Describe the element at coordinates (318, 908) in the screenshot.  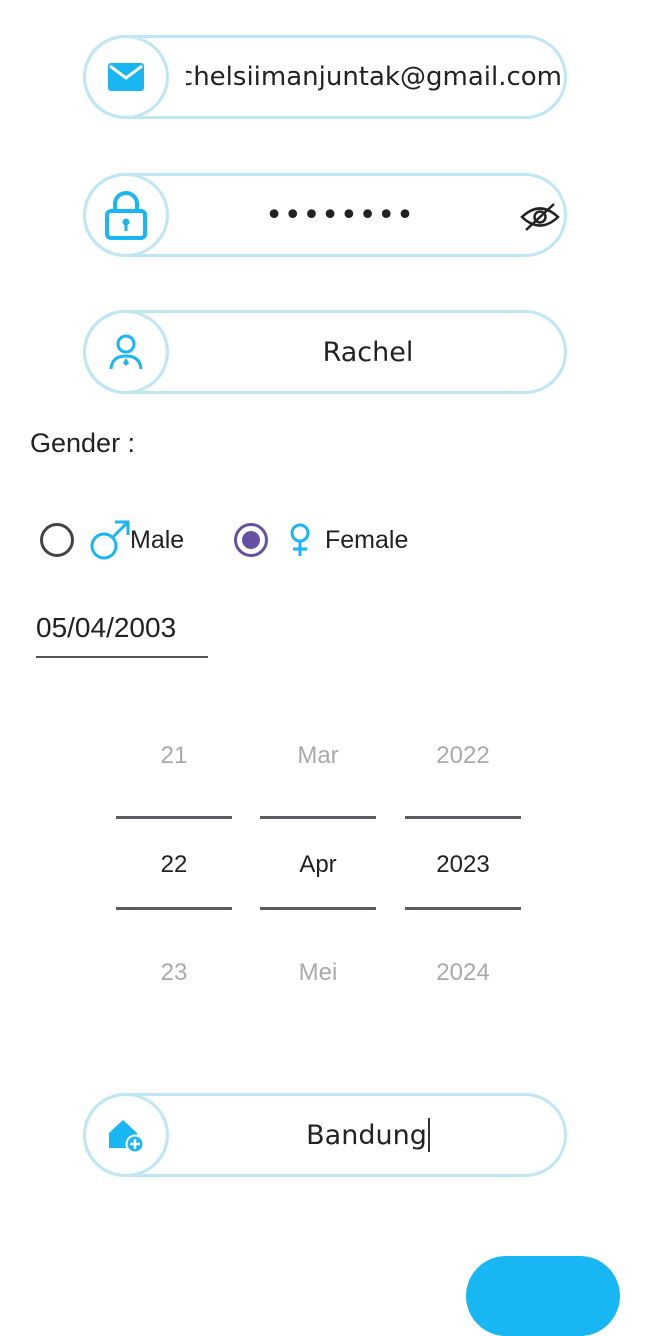
I see `month-picker-divider-bottom` at that location.